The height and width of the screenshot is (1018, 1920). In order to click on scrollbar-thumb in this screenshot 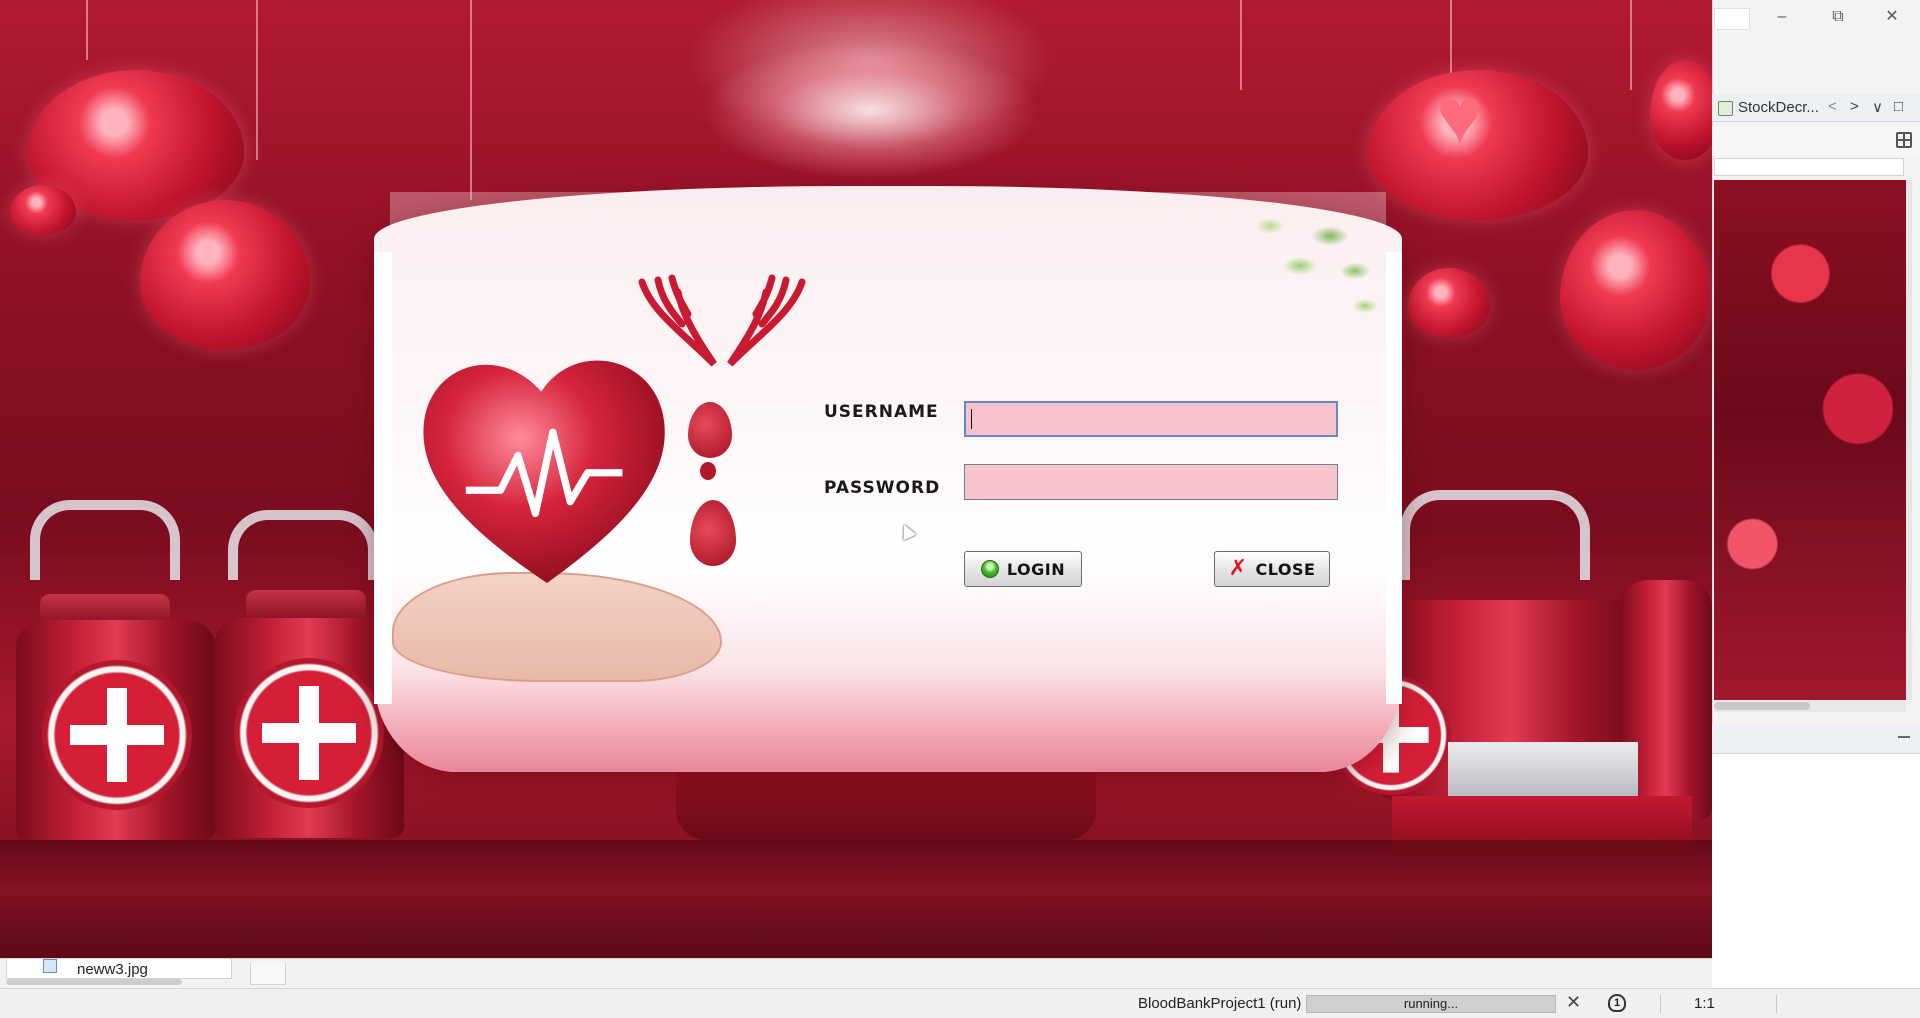, I will do `click(1762, 706)`.